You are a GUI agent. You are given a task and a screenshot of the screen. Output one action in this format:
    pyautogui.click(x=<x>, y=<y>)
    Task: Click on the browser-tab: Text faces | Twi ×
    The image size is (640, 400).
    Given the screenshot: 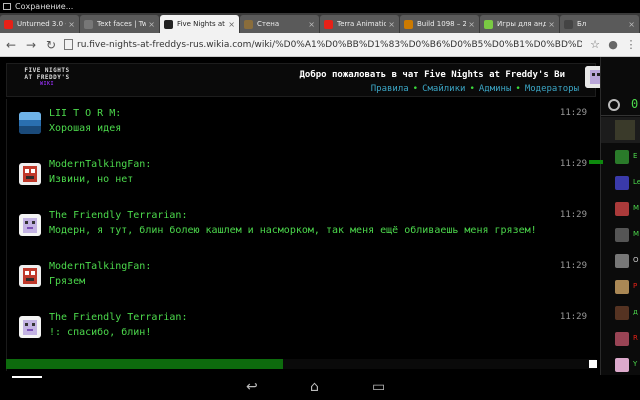 What is the action you would take?
    pyautogui.click(x=119, y=24)
    